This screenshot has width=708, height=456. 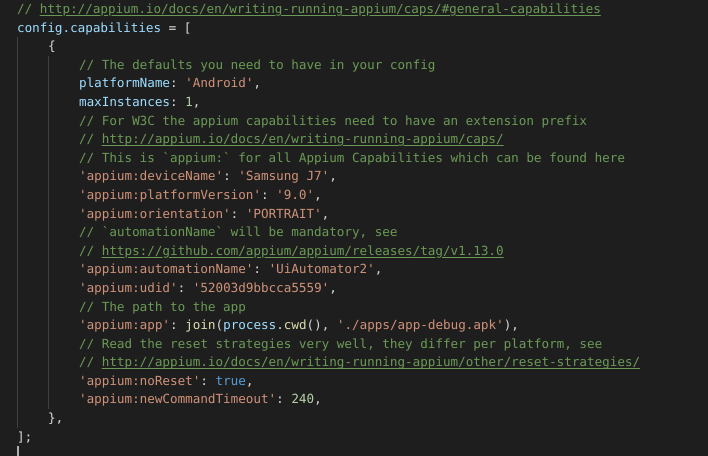 I want to click on code-line: // The defaults you need to have in your config, so click(x=257, y=65).